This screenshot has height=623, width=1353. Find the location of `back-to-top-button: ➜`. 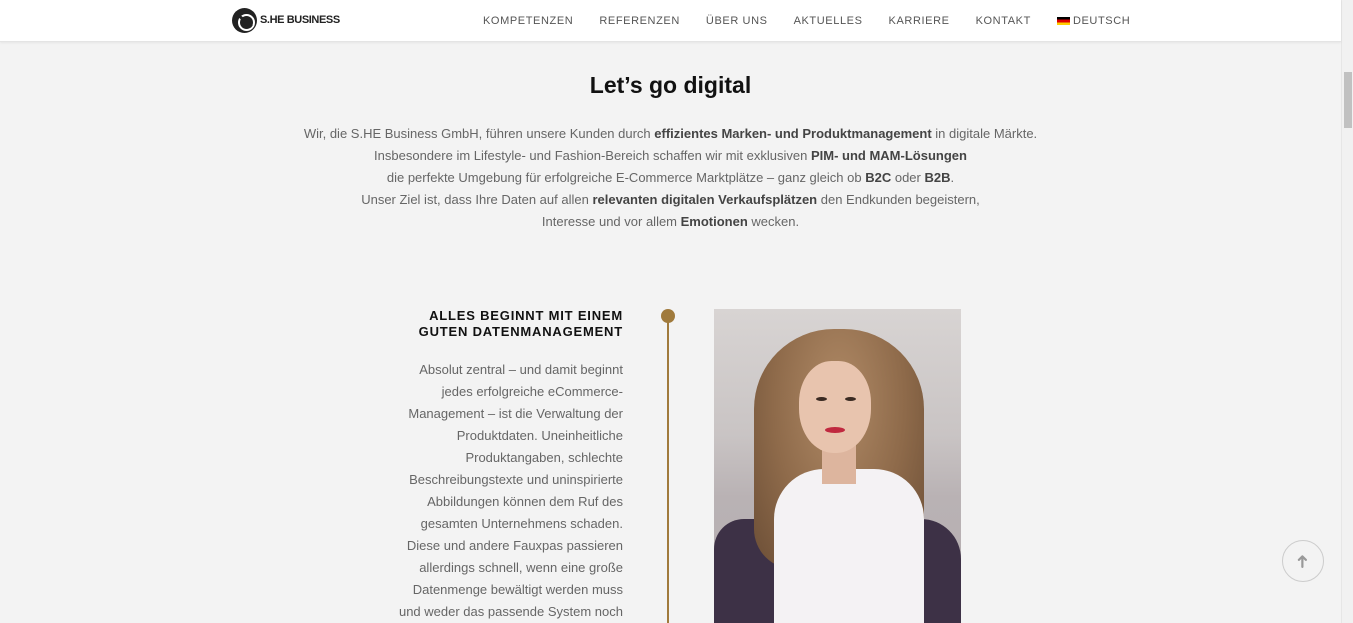

back-to-top-button: ➜ is located at coordinates (1303, 561).